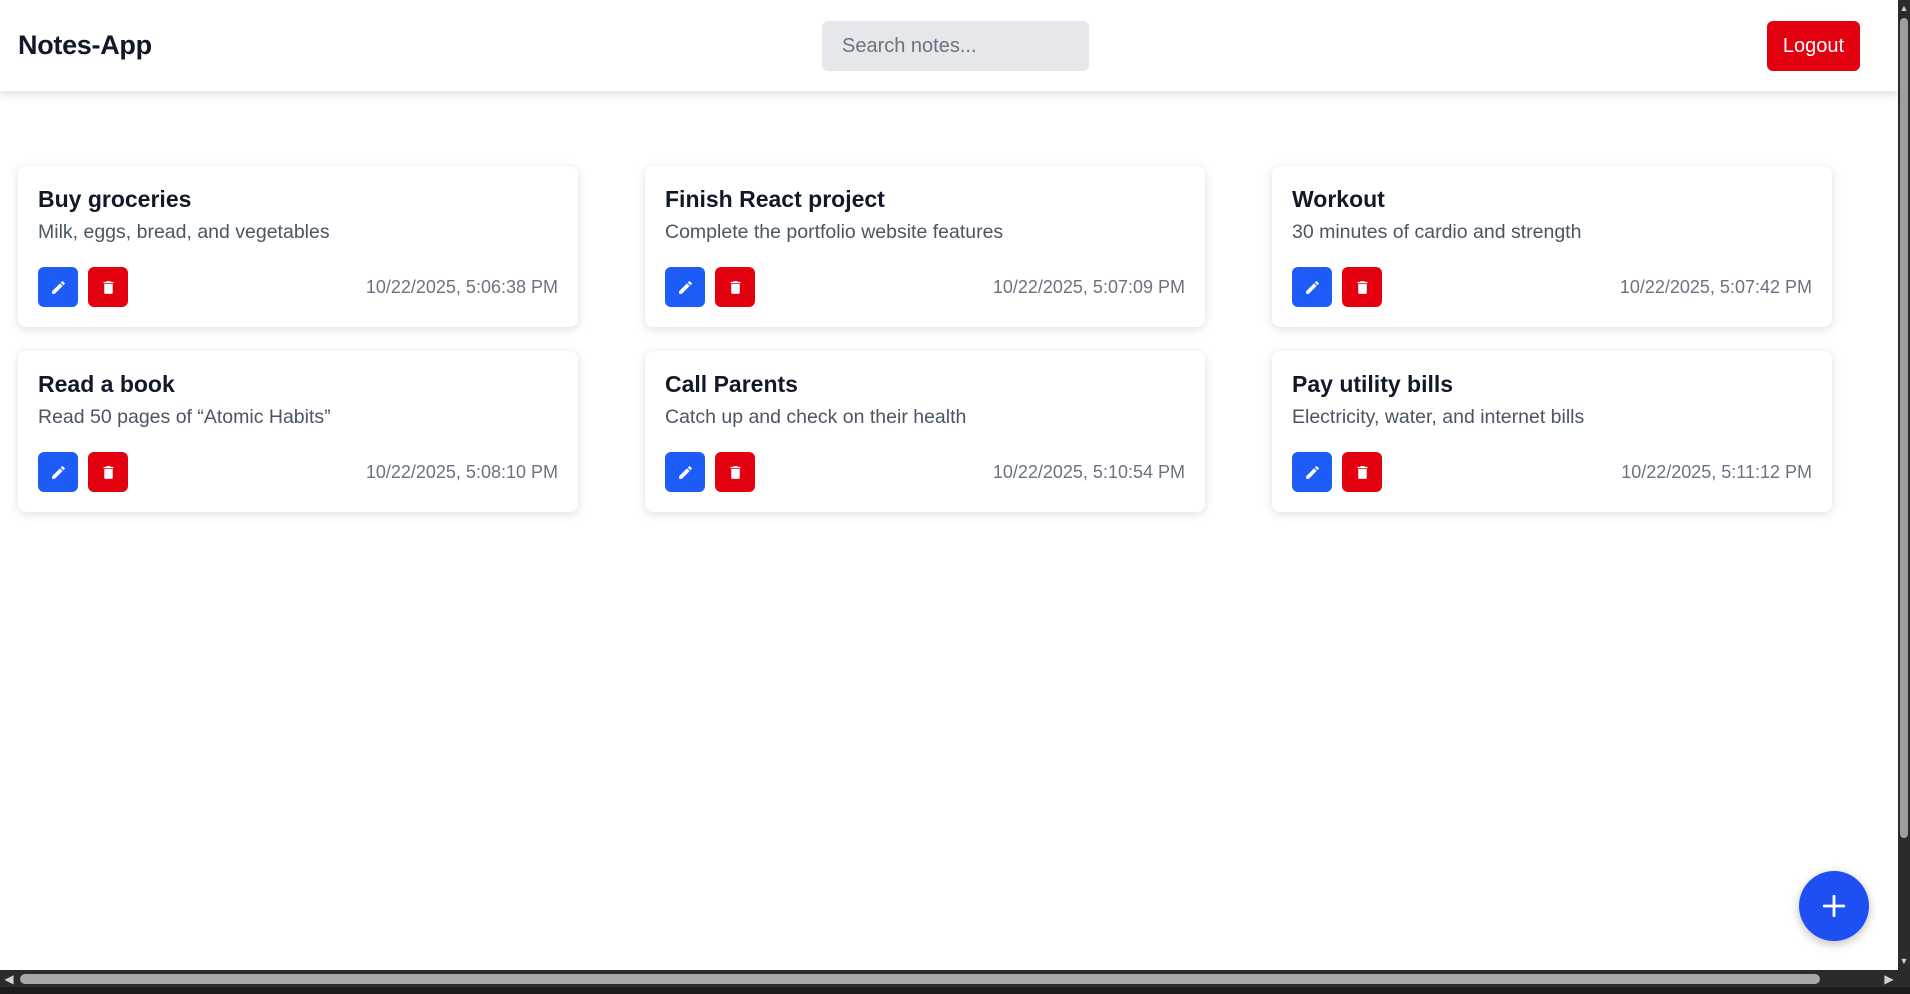  I want to click on scroll-up-arrow-icon: ▲, so click(1904, 8).